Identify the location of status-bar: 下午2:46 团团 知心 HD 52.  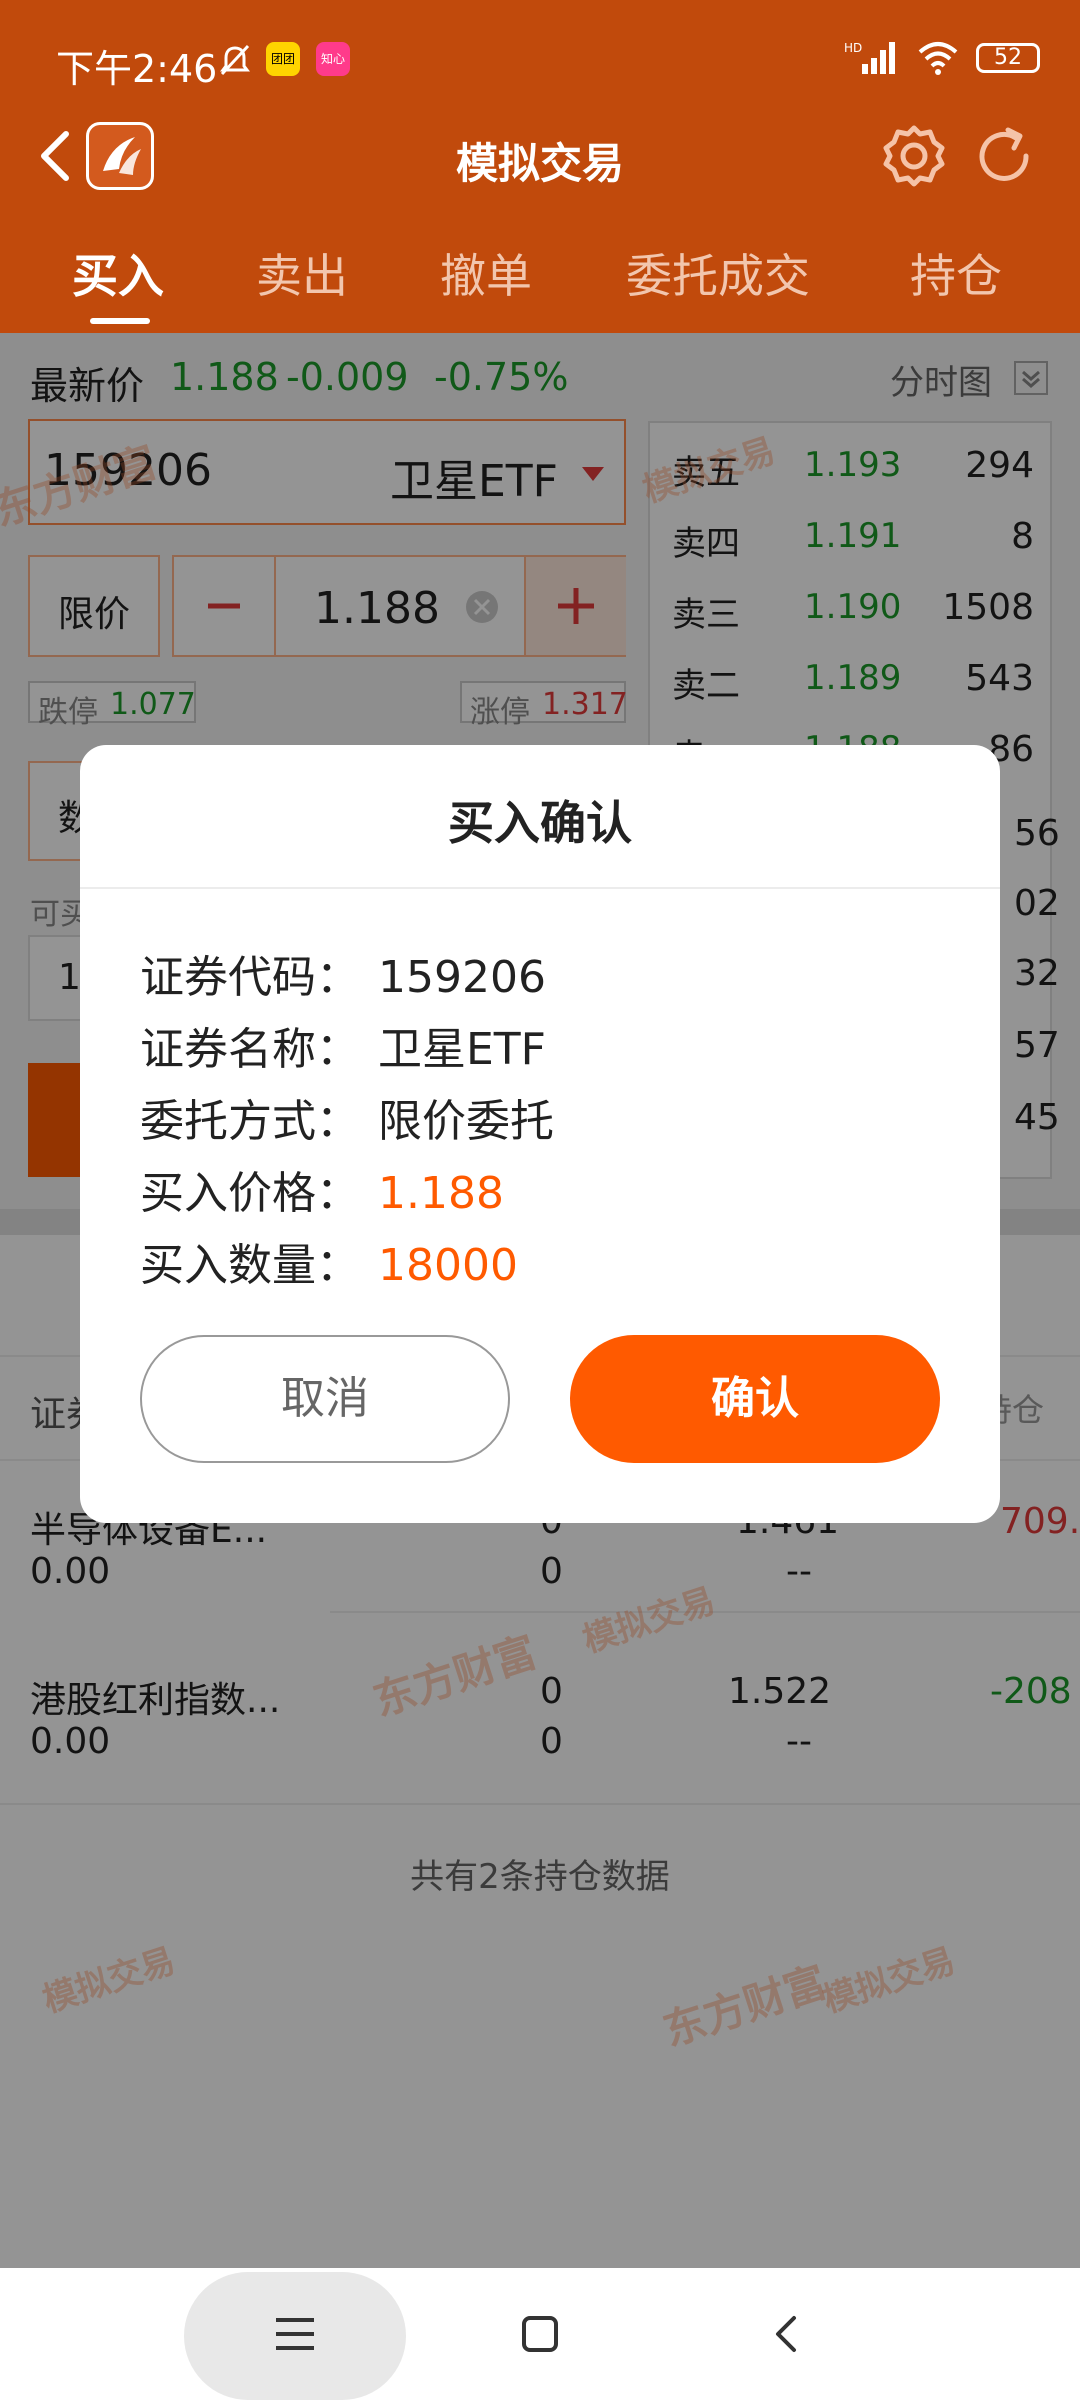
(540, 60).